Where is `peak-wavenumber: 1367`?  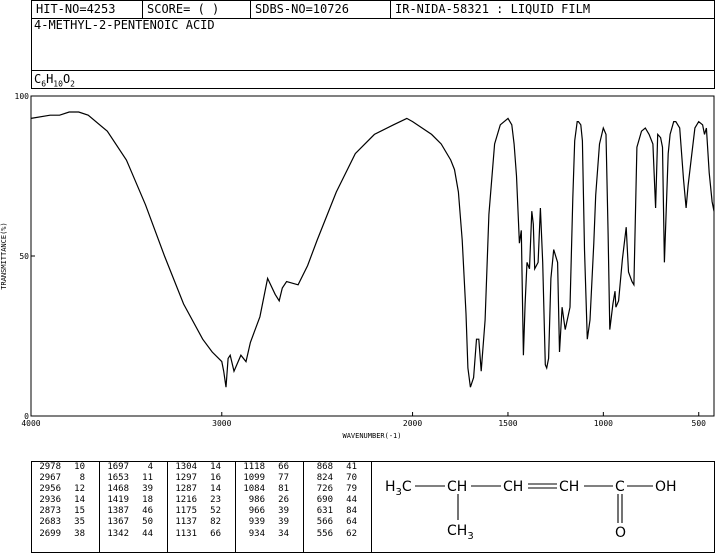
peak-wavenumber: 1367 is located at coordinates (118, 522).